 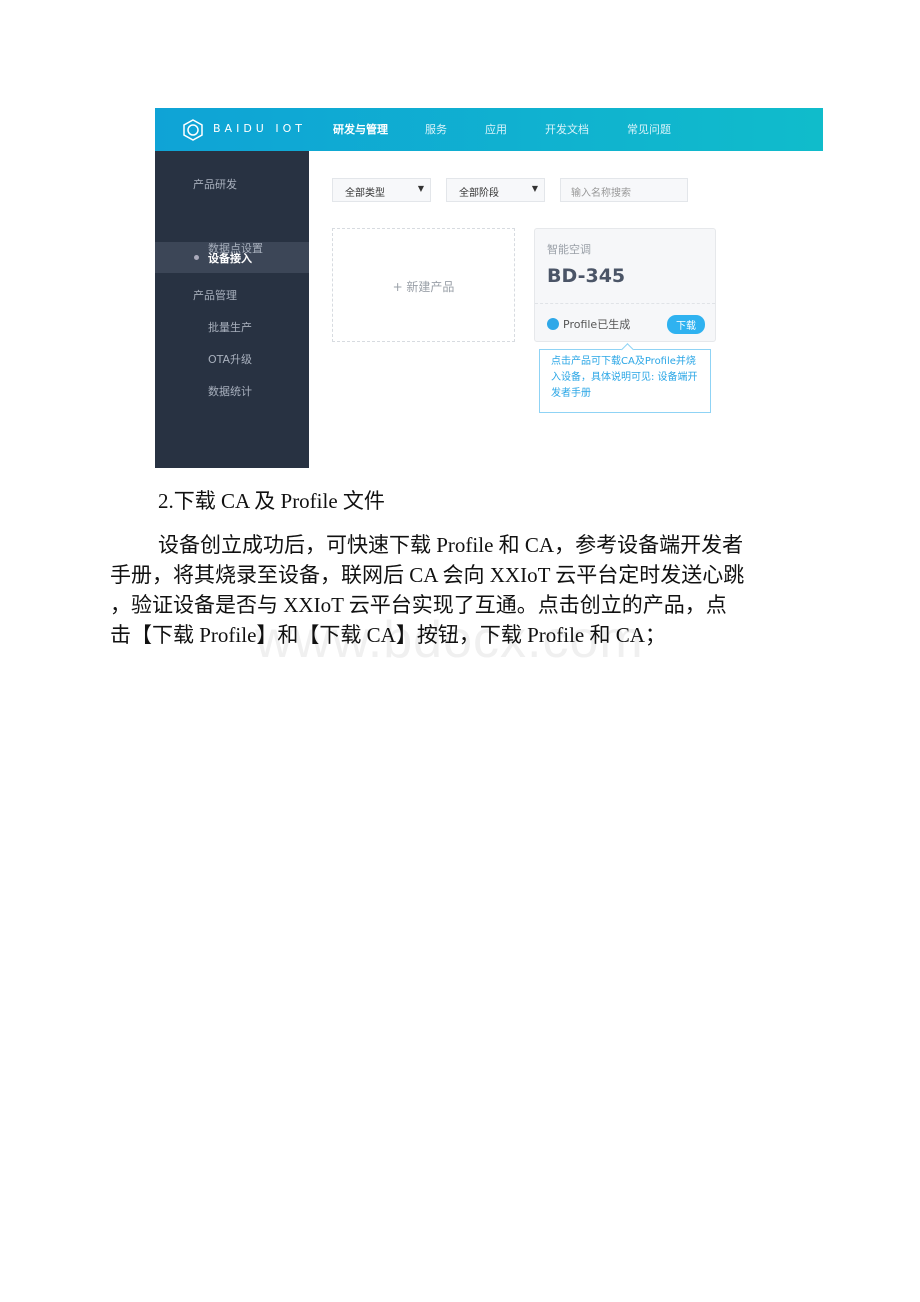 I want to click on new-product-button: + 新建产品, so click(x=423, y=285).